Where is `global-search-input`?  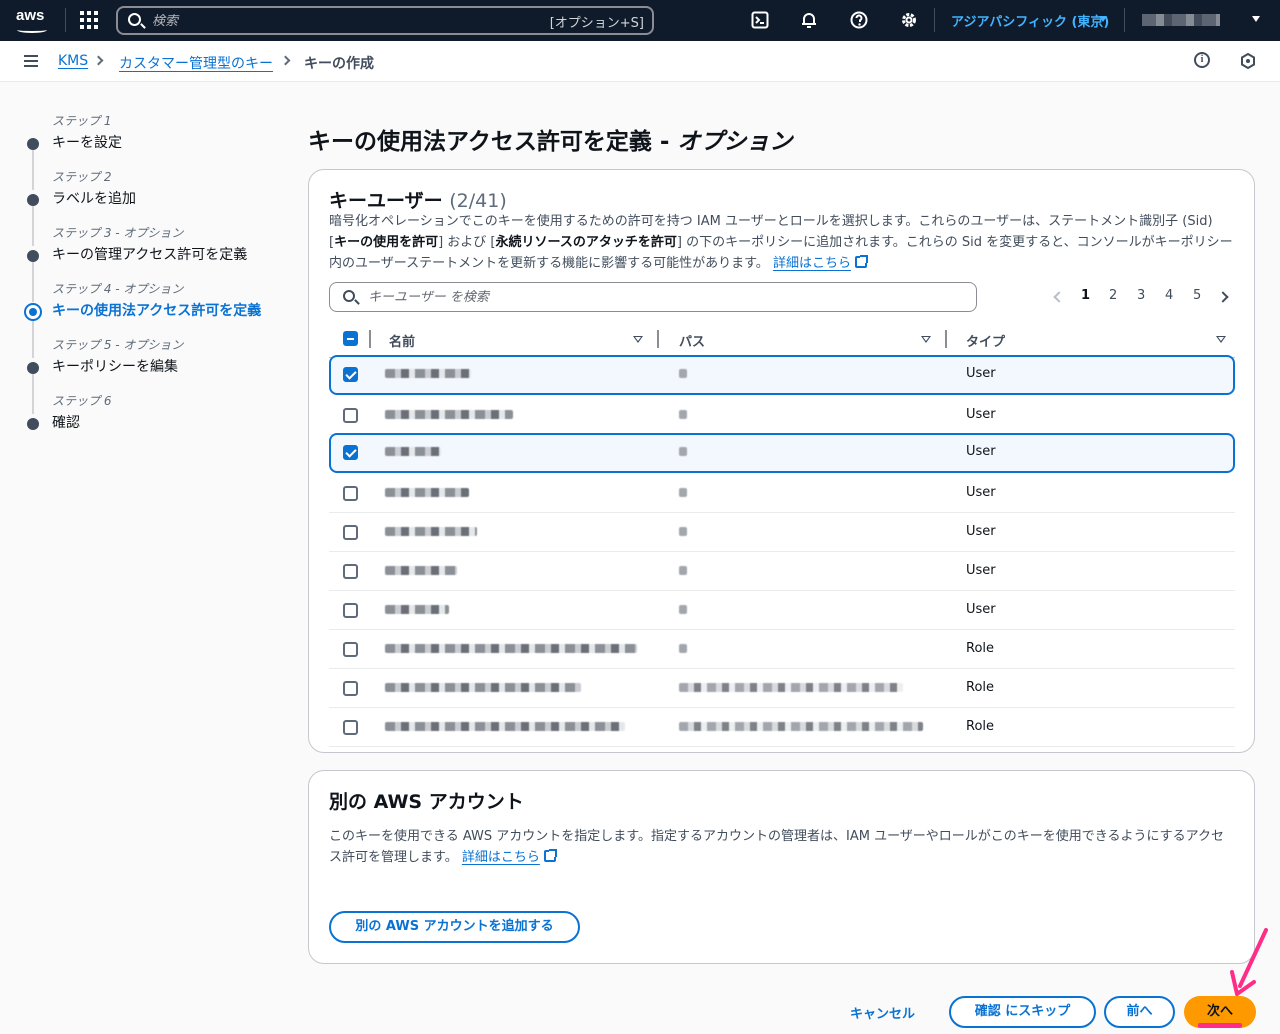 global-search-input is located at coordinates (342, 21).